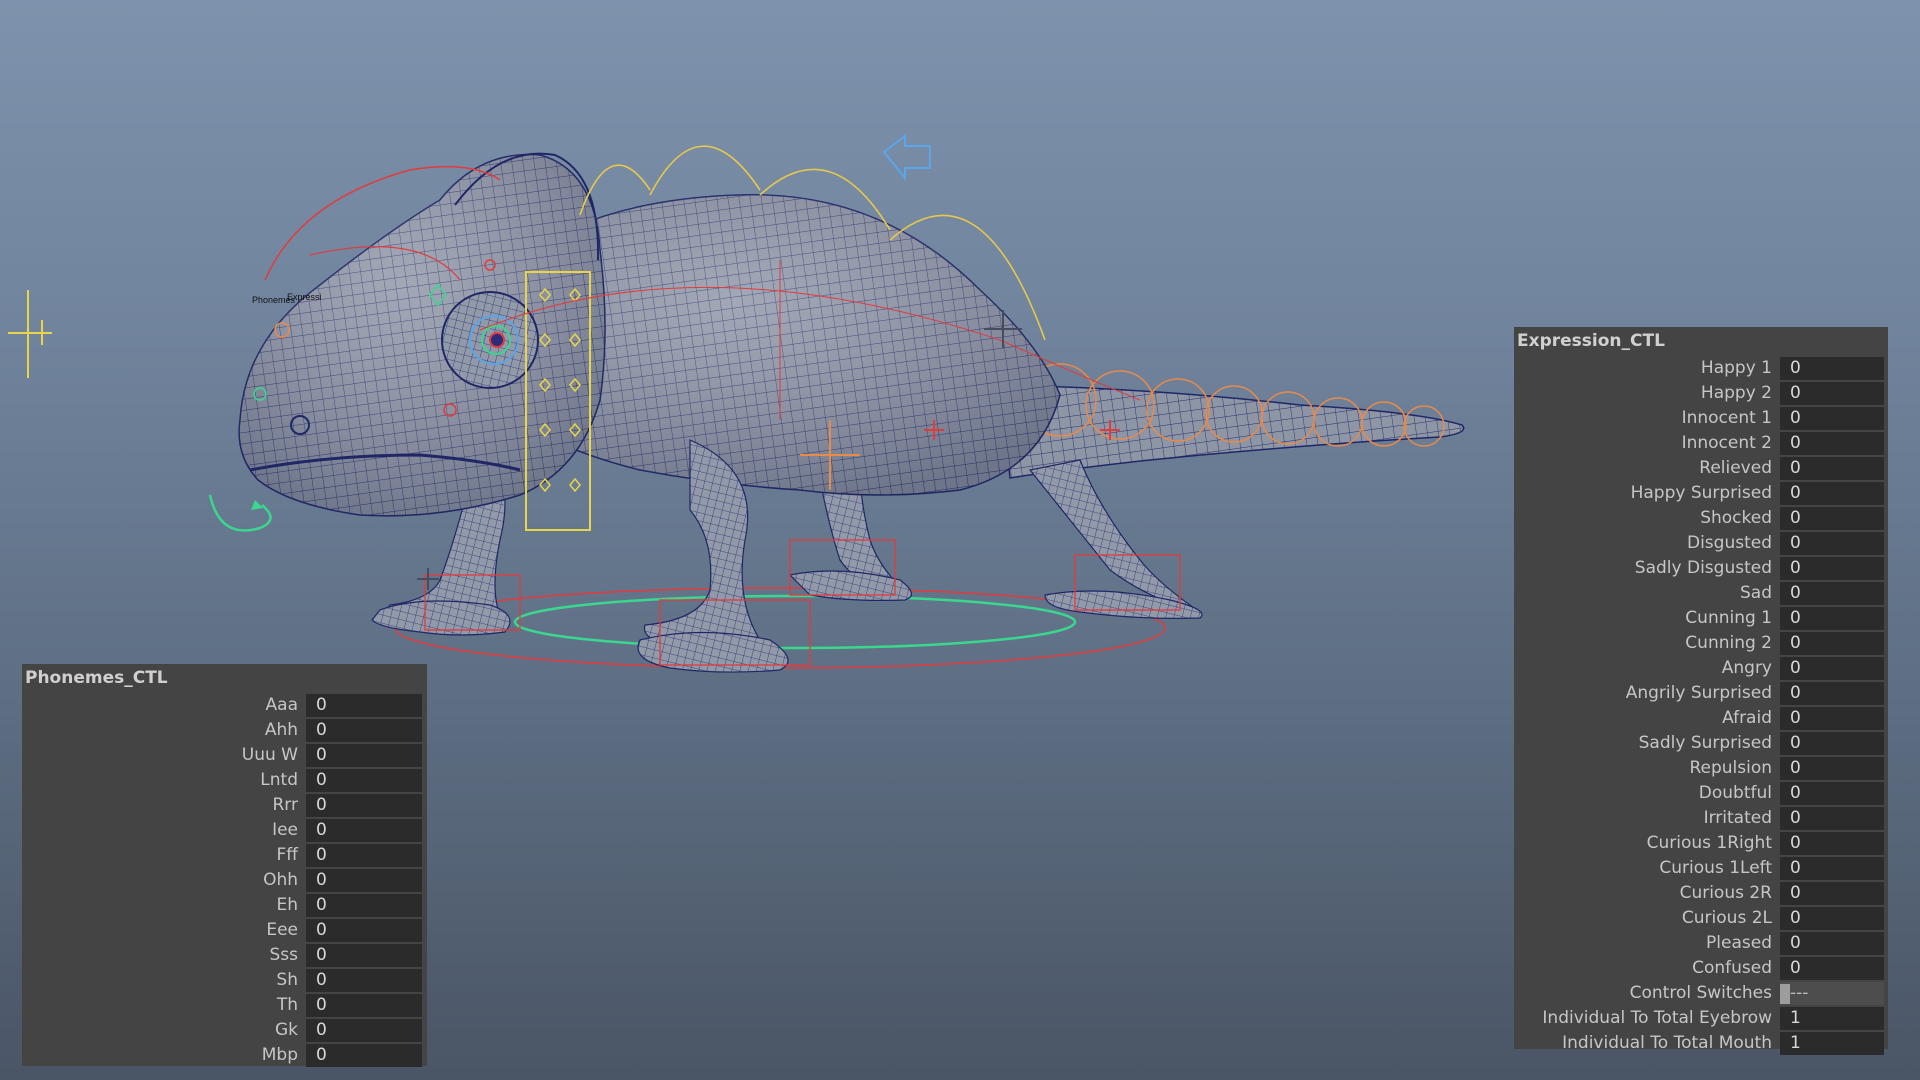  Describe the element at coordinates (164, 880) in the screenshot. I see `channel-label: Ohh` at that location.